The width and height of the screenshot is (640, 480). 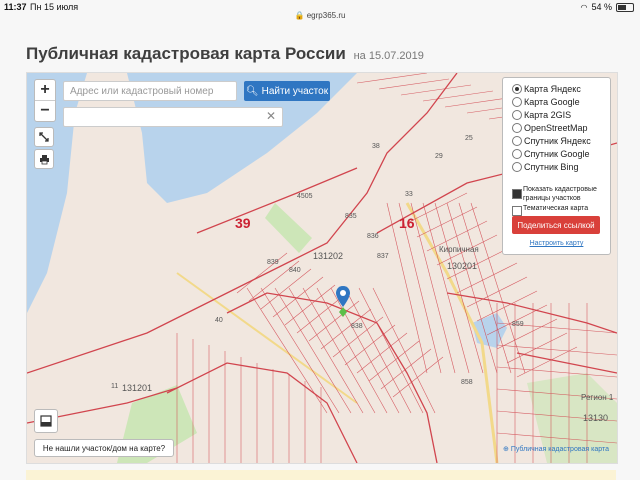 I want to click on print-icon, so click(x=44, y=159).